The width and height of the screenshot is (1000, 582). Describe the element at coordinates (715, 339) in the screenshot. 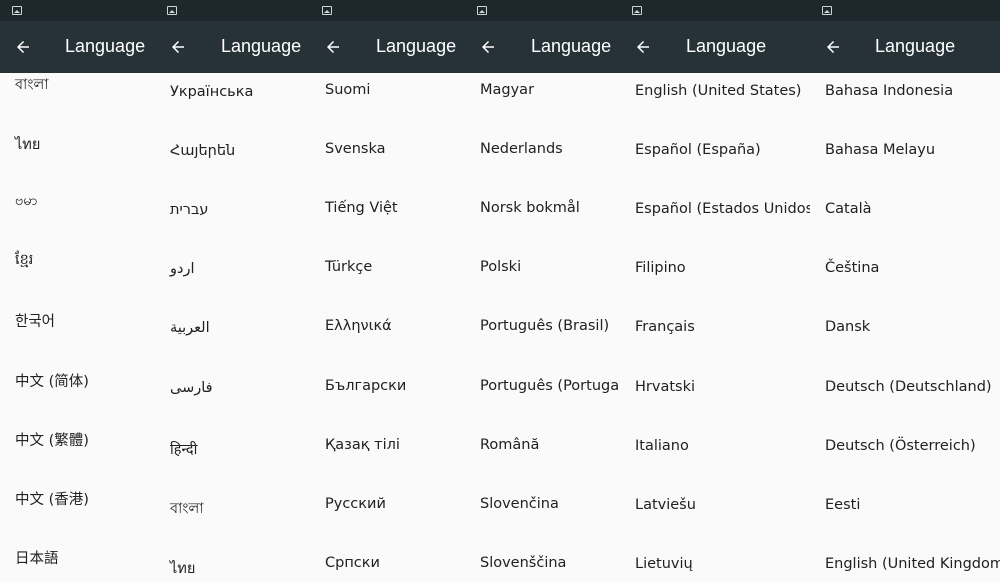

I see `language-item: Français` at that location.